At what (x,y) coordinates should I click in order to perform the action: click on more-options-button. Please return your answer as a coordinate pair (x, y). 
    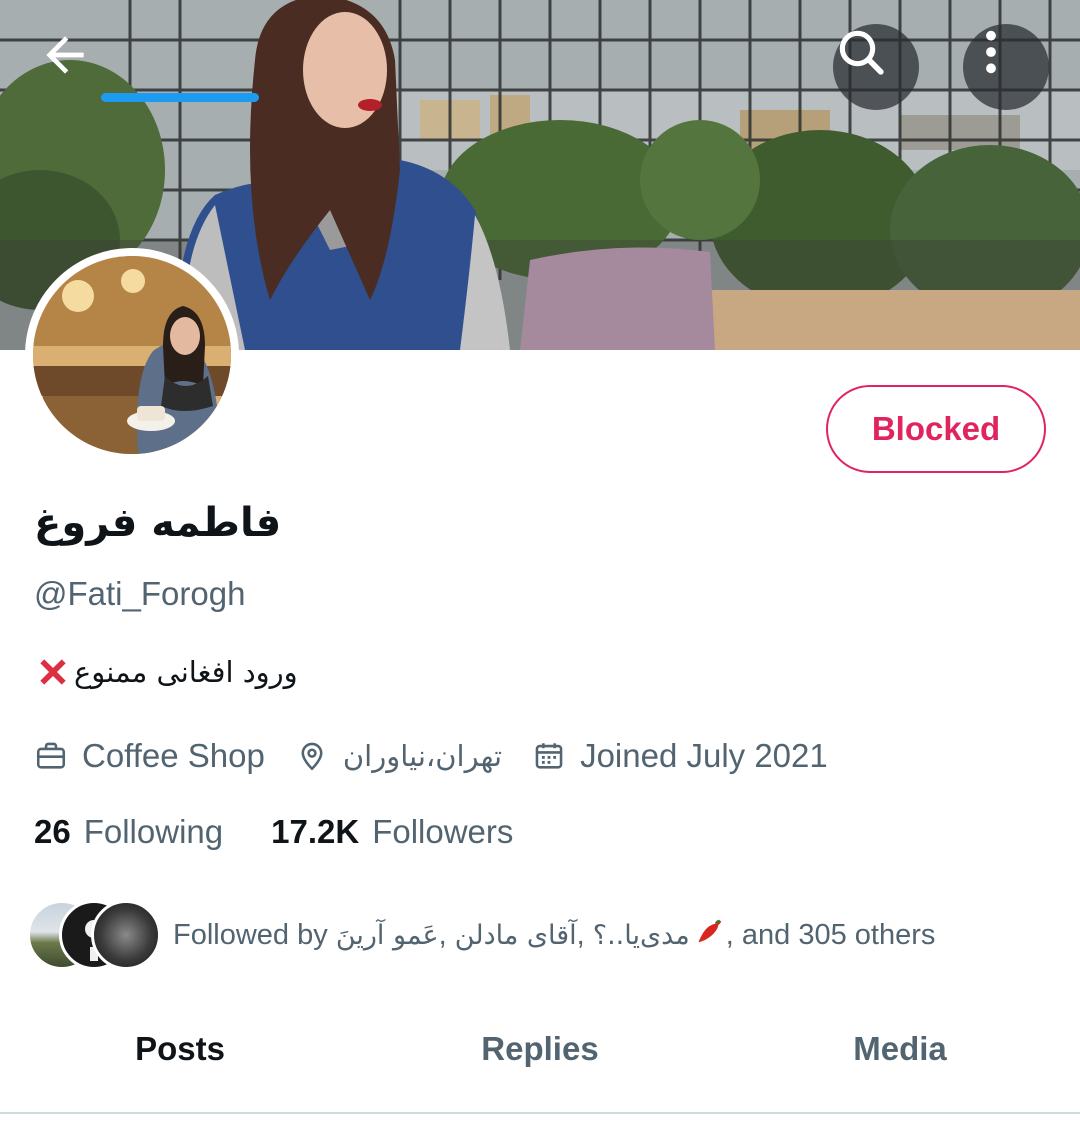
    Looking at the image, I should click on (1006, 67).